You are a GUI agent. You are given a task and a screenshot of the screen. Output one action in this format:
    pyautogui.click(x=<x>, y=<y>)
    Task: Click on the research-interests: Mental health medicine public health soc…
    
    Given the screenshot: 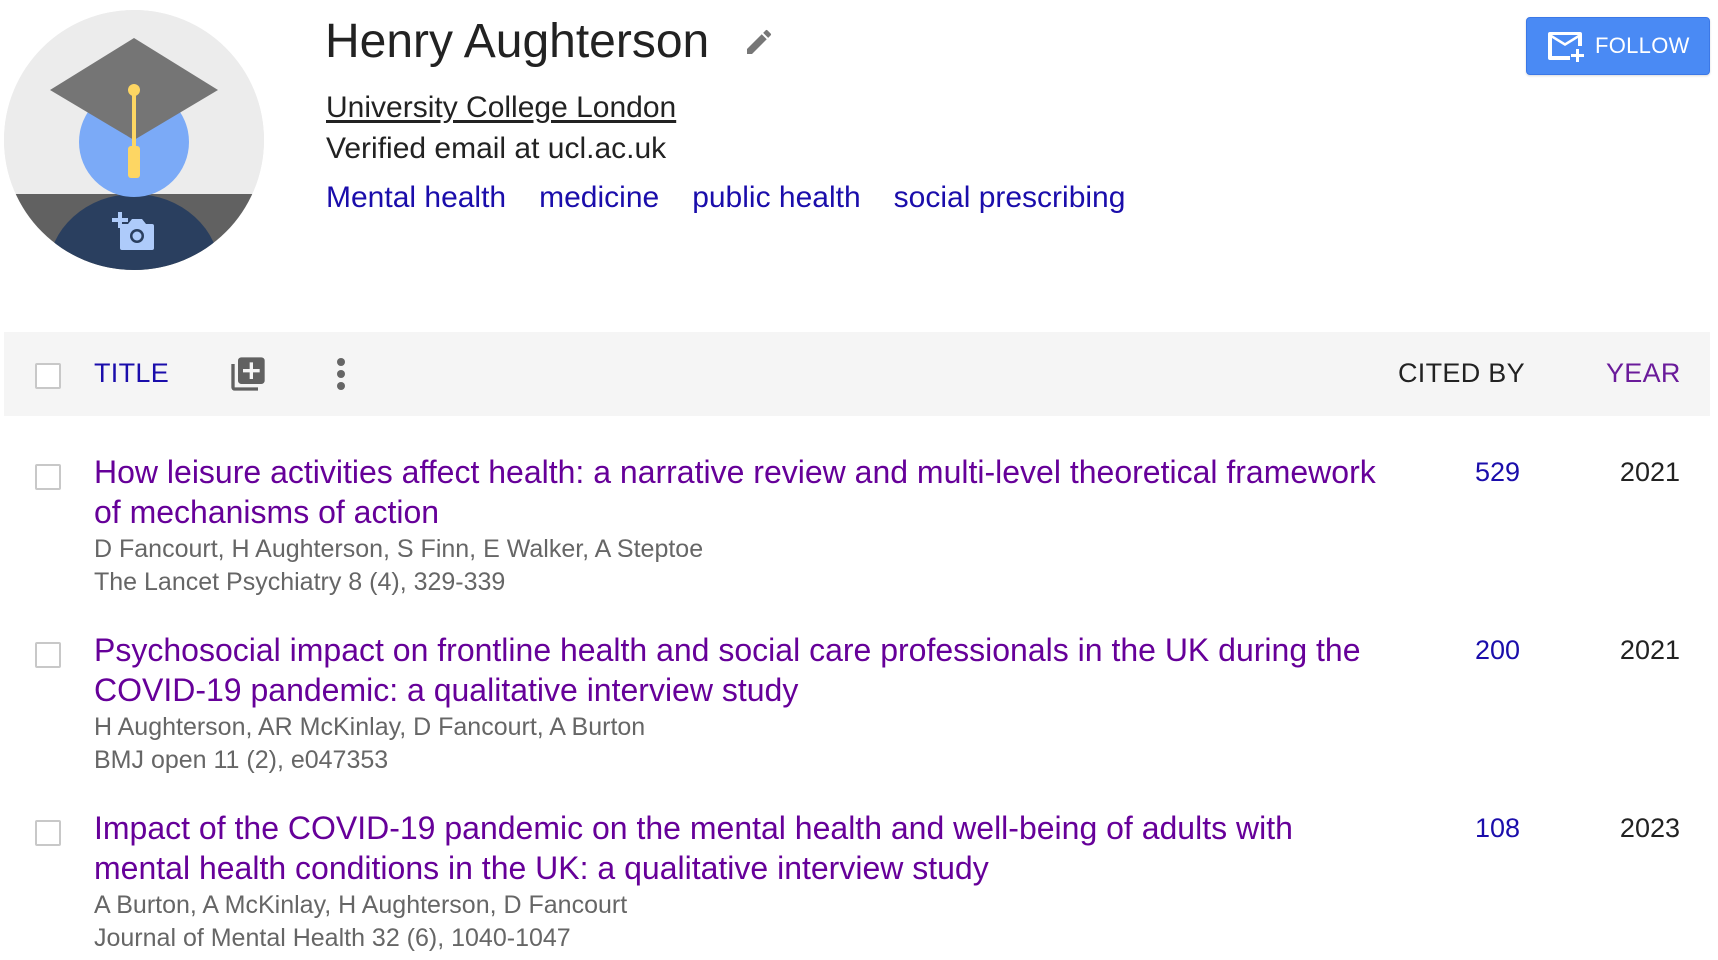 What is the action you would take?
    pyautogui.click(x=725, y=198)
    